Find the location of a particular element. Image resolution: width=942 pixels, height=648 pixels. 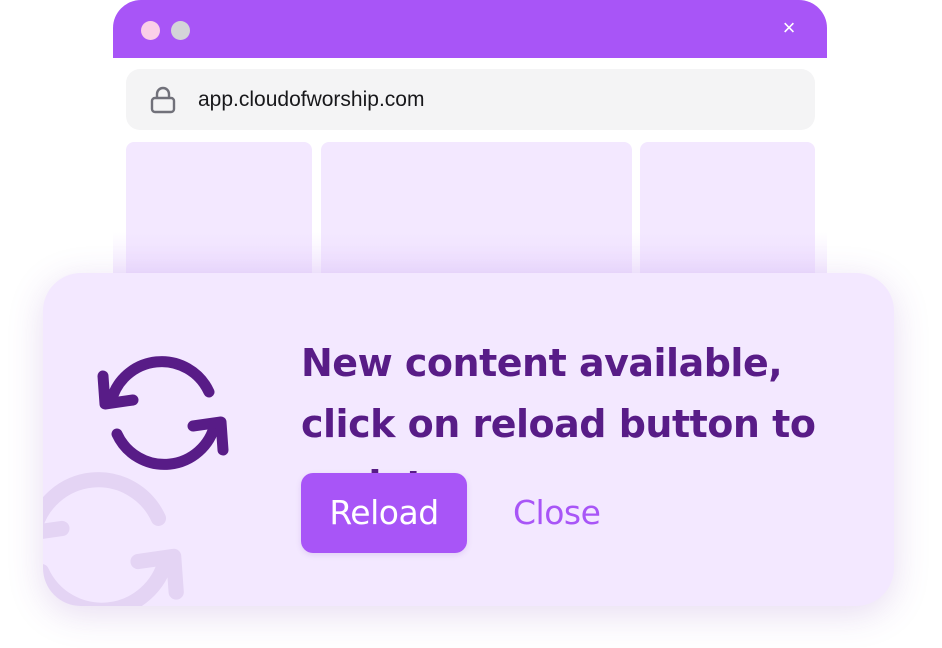

reload-button: Reload is located at coordinates (384, 513).